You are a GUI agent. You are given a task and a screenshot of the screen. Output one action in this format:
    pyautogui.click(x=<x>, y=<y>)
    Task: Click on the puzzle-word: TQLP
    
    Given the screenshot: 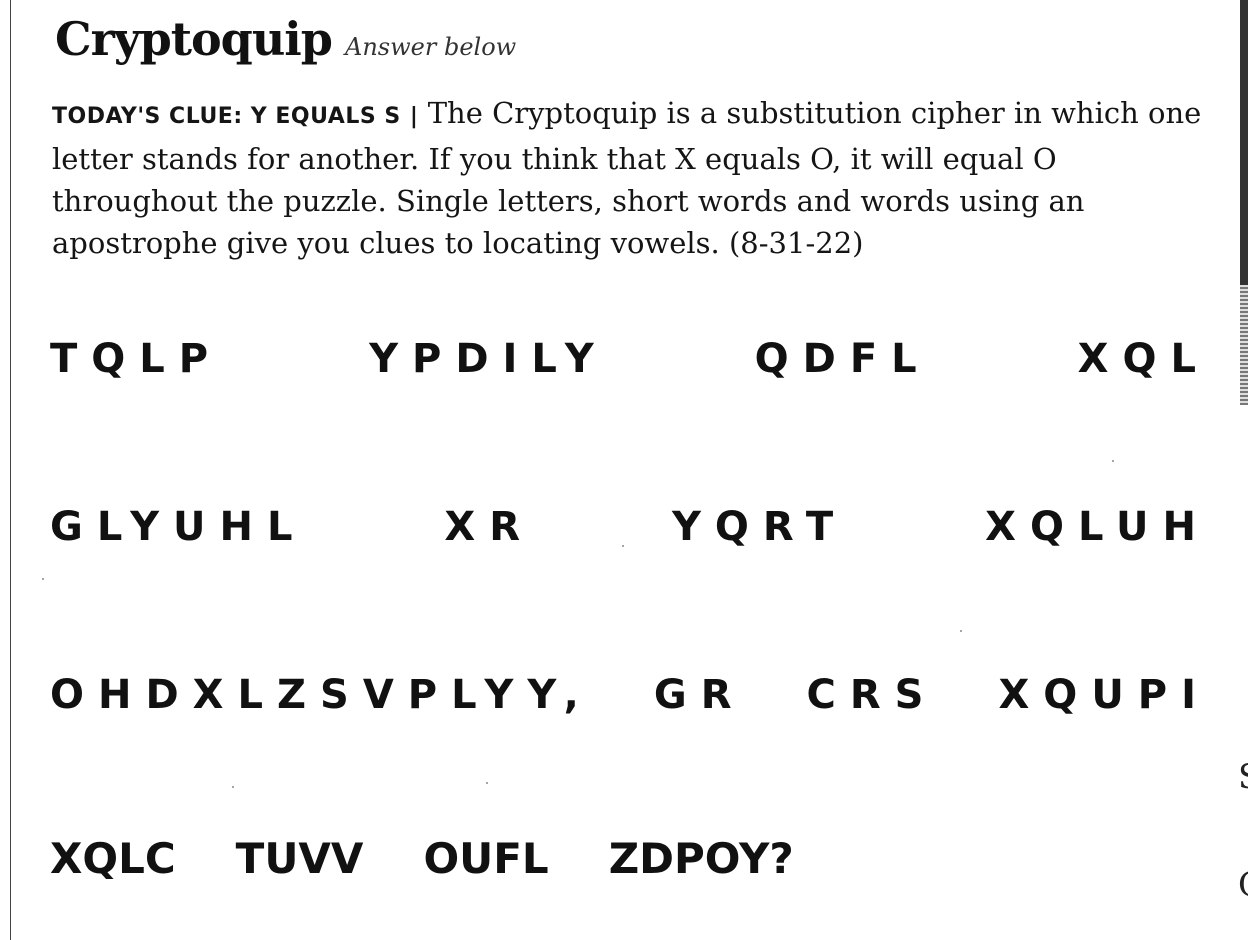 What is the action you would take?
    pyautogui.click(x=136, y=359)
    